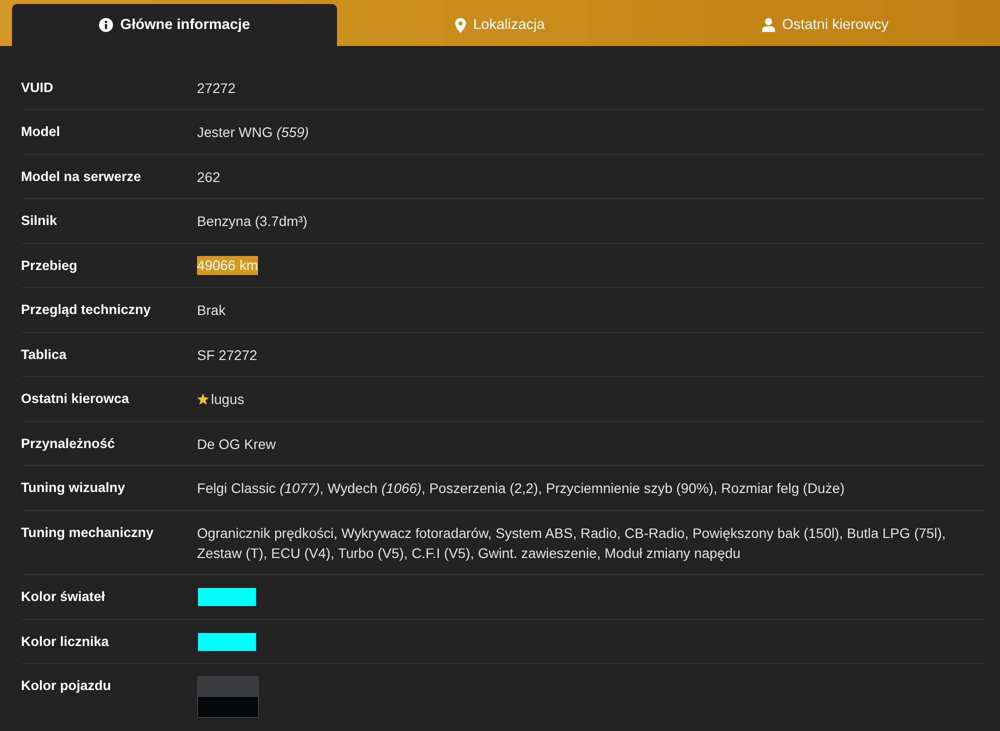  Describe the element at coordinates (252, 221) in the screenshot. I see `row-value: Benzyna (3.7dm³)` at that location.